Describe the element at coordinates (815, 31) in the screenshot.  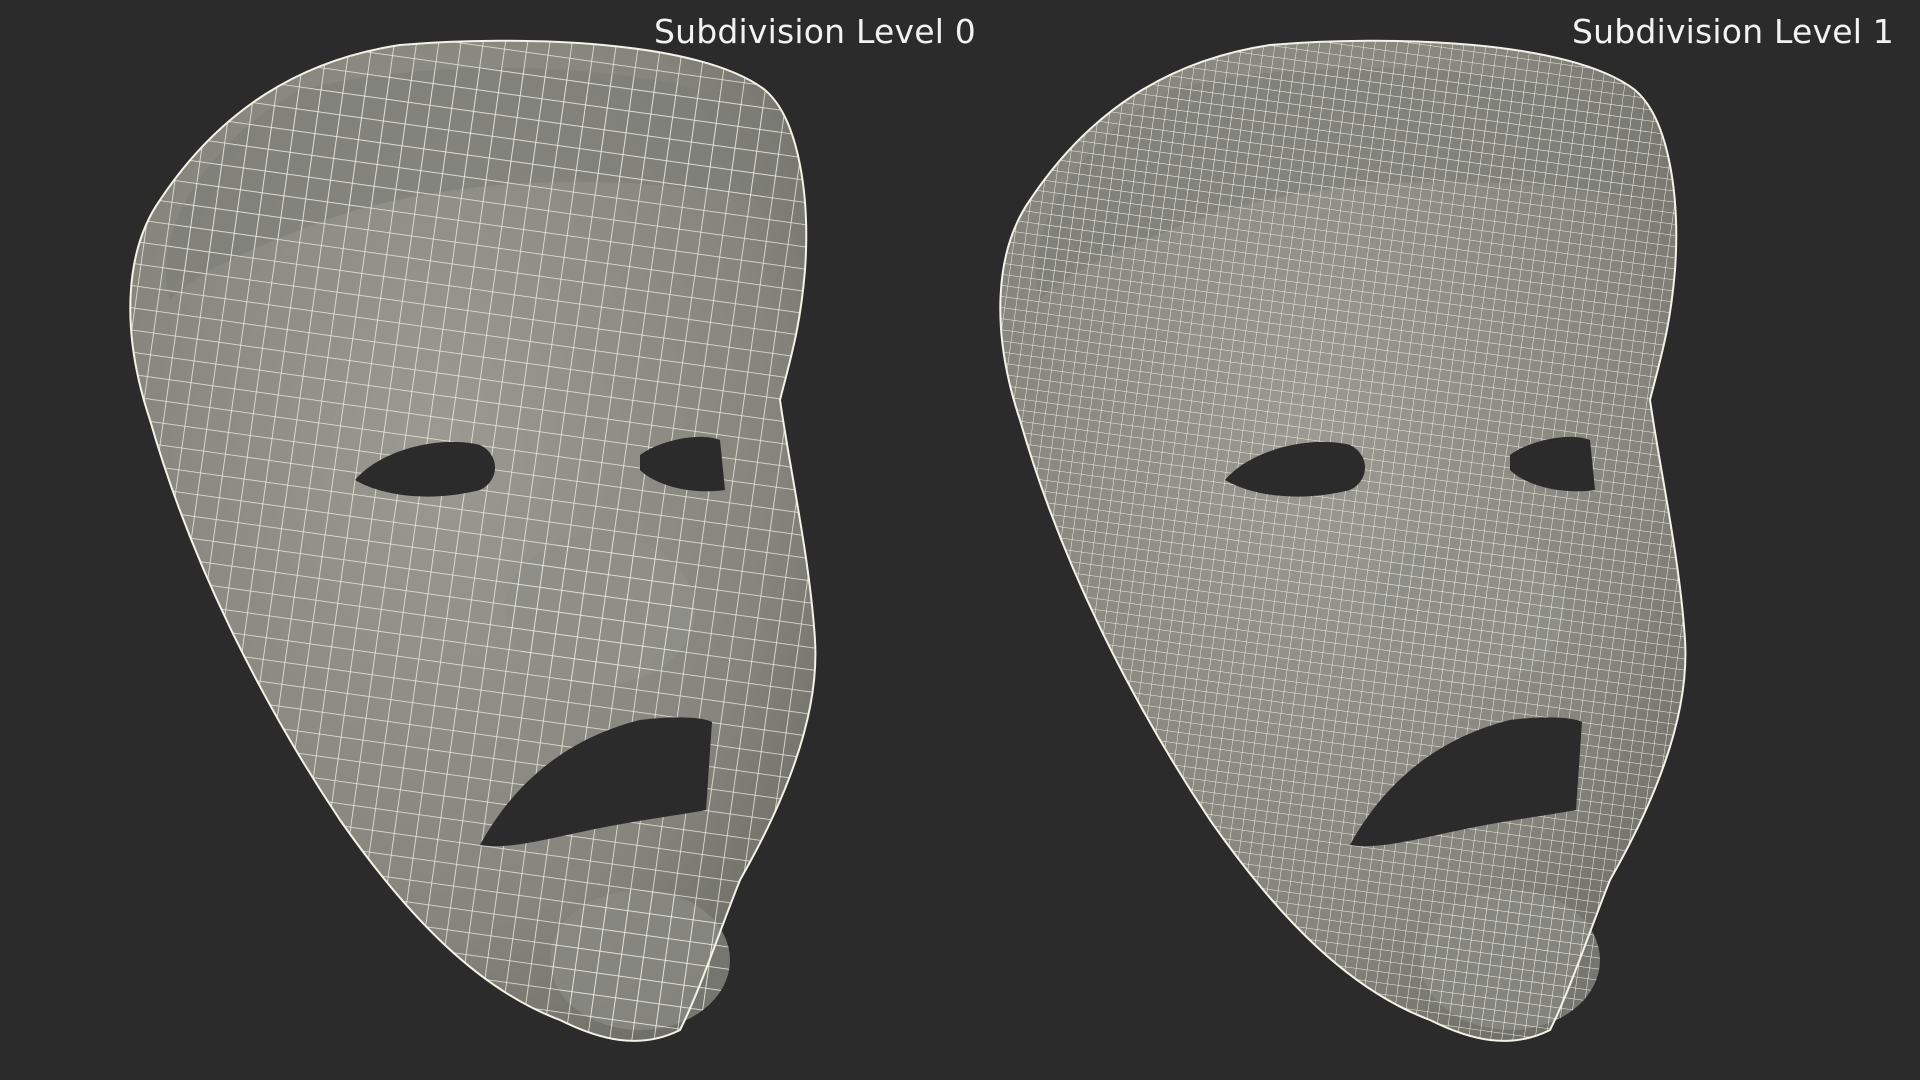
I see `label-subdivision-level-0: Subdivision Level 0` at that location.